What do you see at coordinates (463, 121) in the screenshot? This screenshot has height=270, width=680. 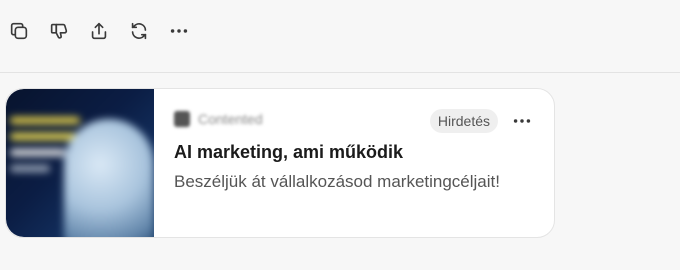 I see `sponsored-badge: Hirdetés` at bounding box center [463, 121].